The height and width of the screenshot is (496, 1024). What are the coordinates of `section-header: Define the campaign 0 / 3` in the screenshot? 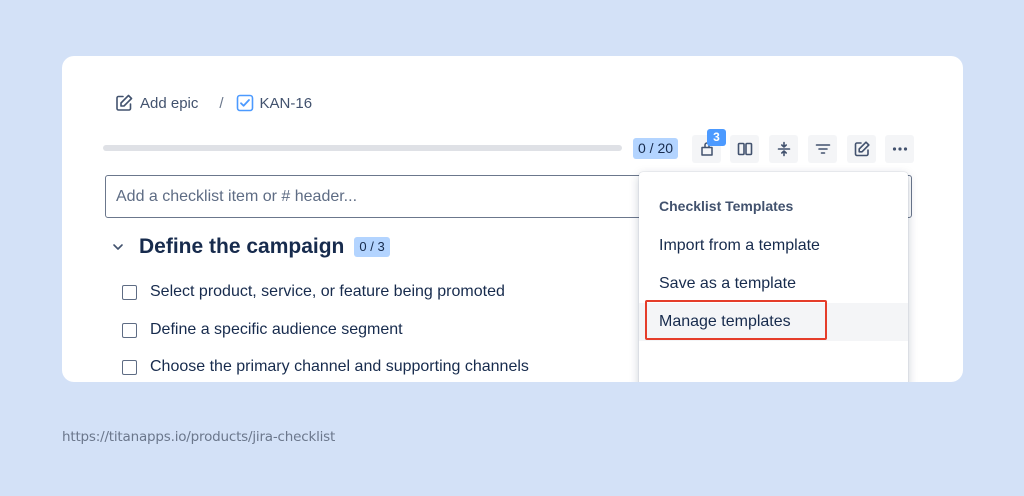 It's located at (249, 247).